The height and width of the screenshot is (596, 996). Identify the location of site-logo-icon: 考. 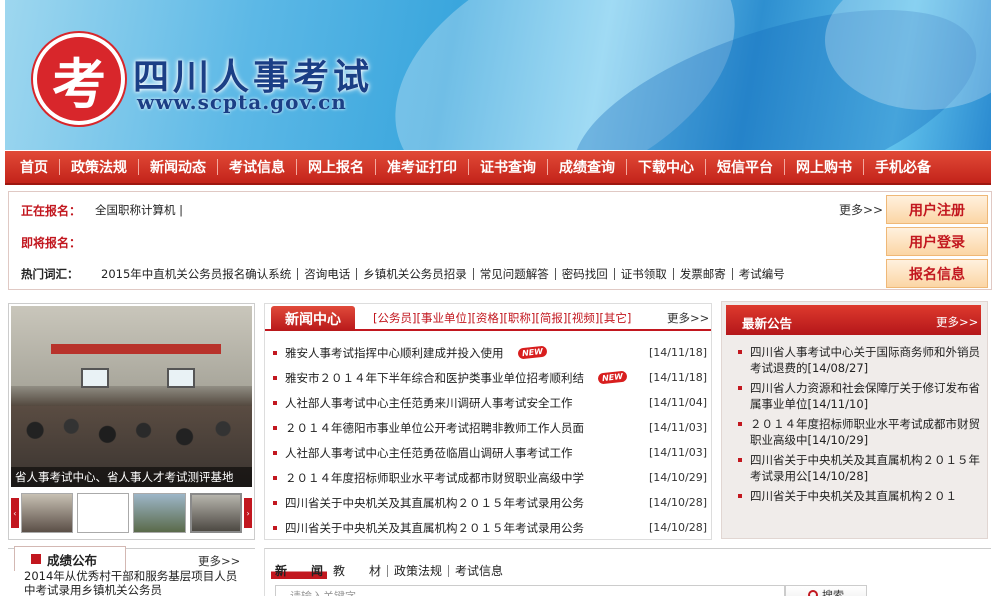
(79, 79).